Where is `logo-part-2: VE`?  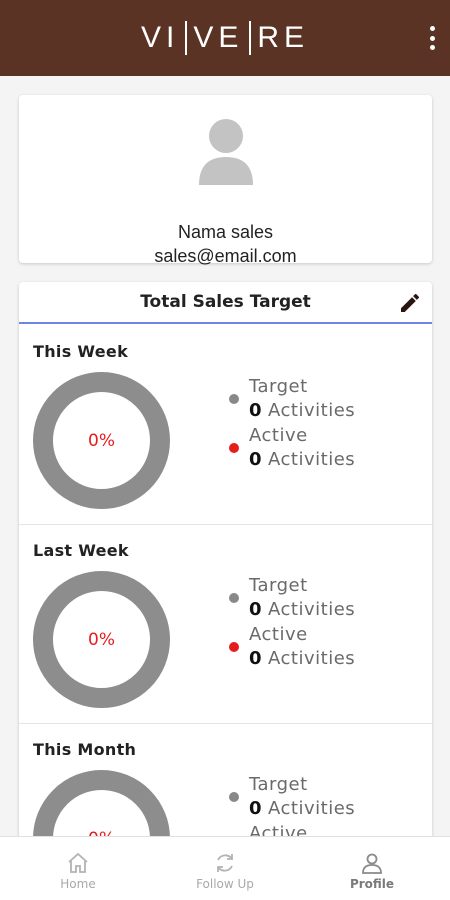 logo-part-2: VE is located at coordinates (218, 37).